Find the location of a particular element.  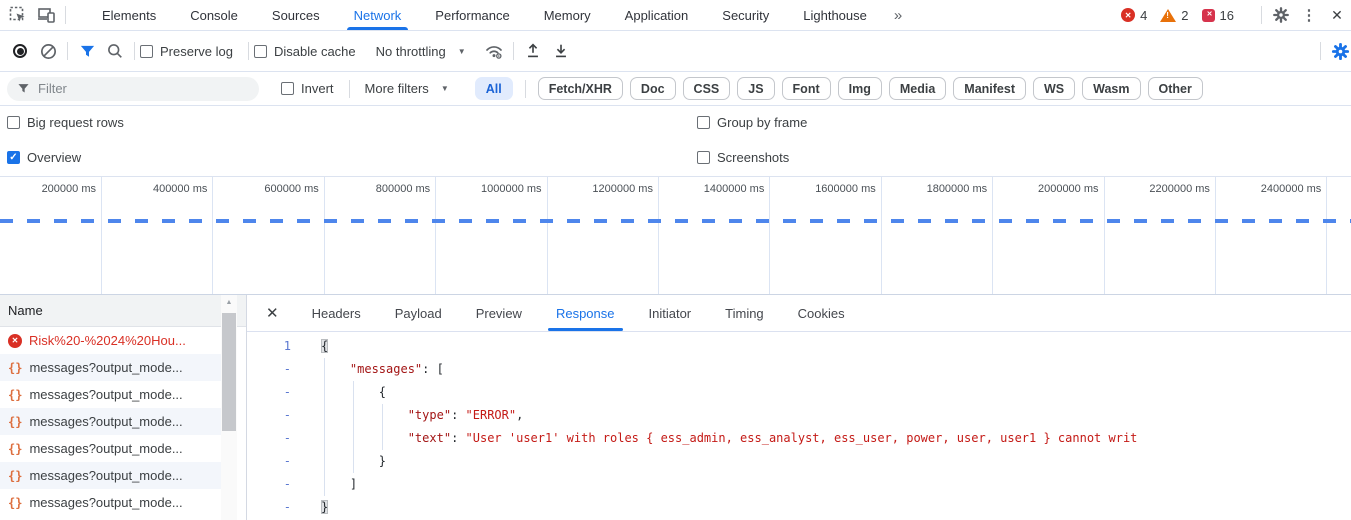

warnings-icon: ! is located at coordinates (1168, 15).